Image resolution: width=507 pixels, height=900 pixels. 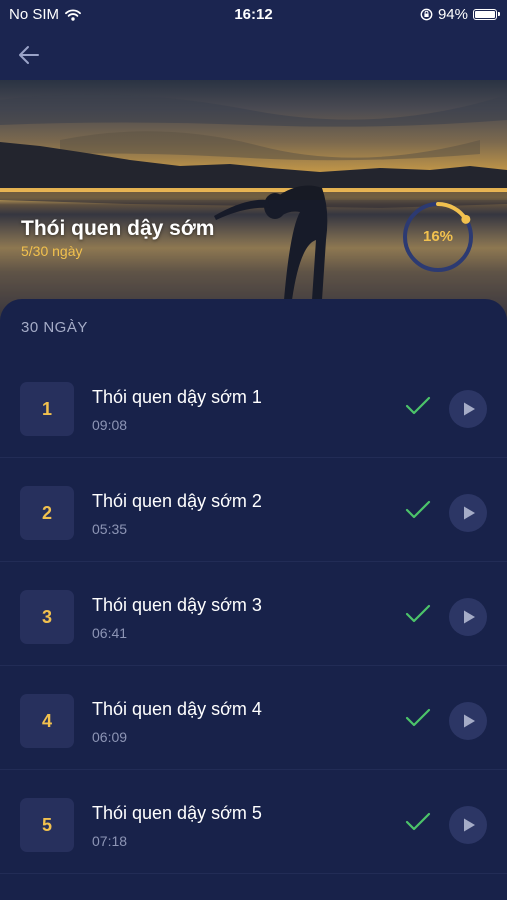 I want to click on lesson-duration: 09:08, so click(x=110, y=425).